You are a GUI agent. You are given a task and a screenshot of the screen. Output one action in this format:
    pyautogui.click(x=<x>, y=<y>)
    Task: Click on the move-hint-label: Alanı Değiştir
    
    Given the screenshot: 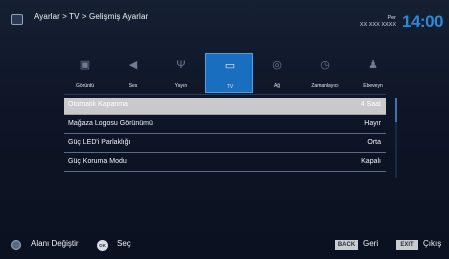 What is the action you would take?
    pyautogui.click(x=55, y=243)
    